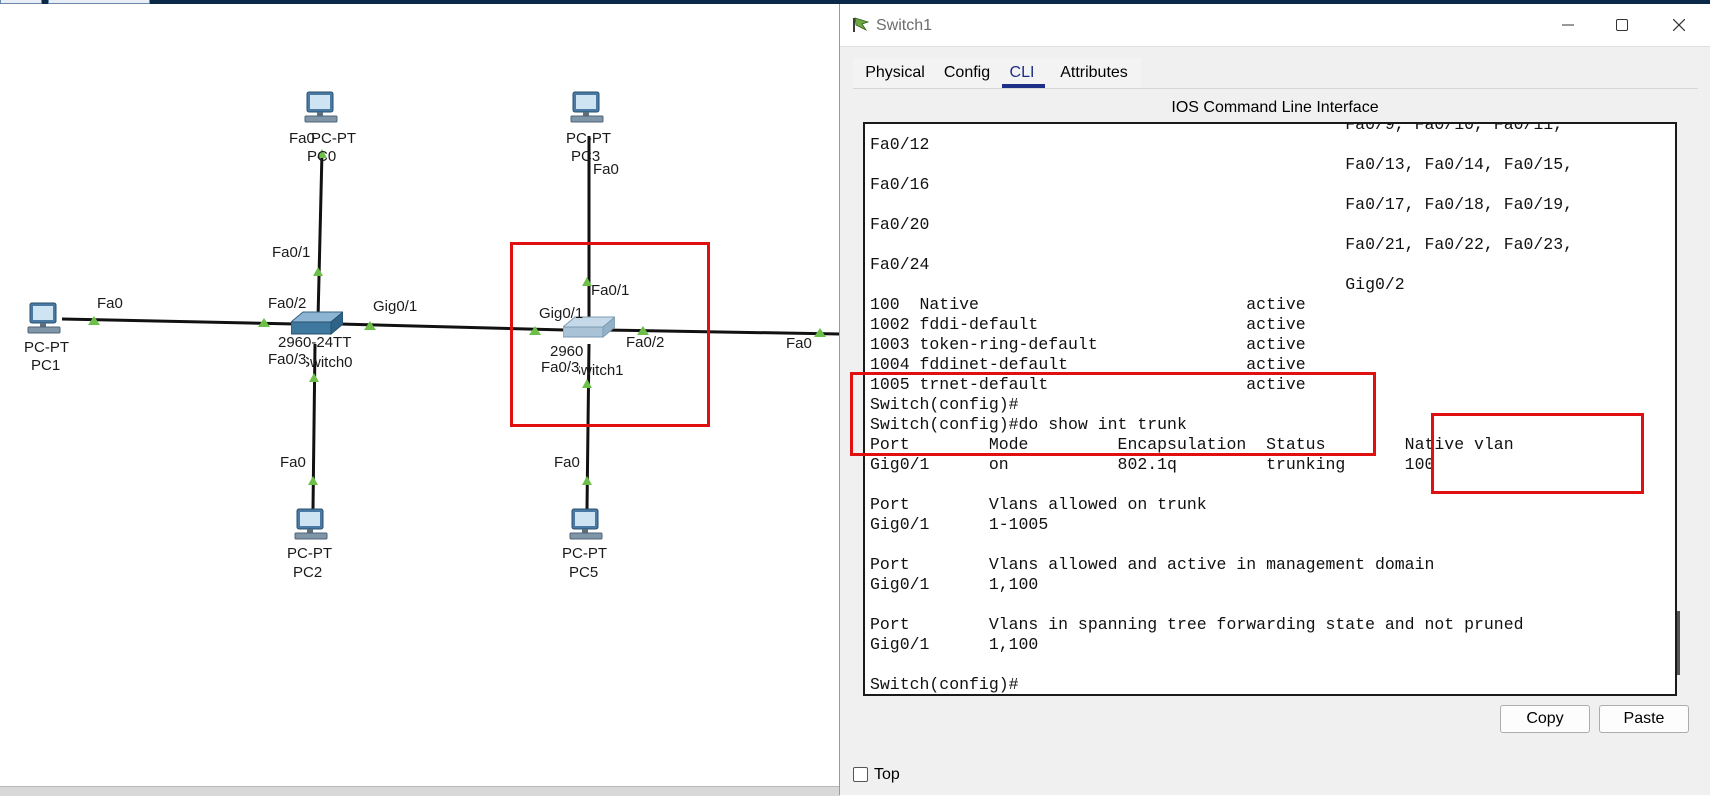 This screenshot has height=796, width=1710. What do you see at coordinates (110, 303) in the screenshot?
I see `pc1-fa0-label: Fa0` at bounding box center [110, 303].